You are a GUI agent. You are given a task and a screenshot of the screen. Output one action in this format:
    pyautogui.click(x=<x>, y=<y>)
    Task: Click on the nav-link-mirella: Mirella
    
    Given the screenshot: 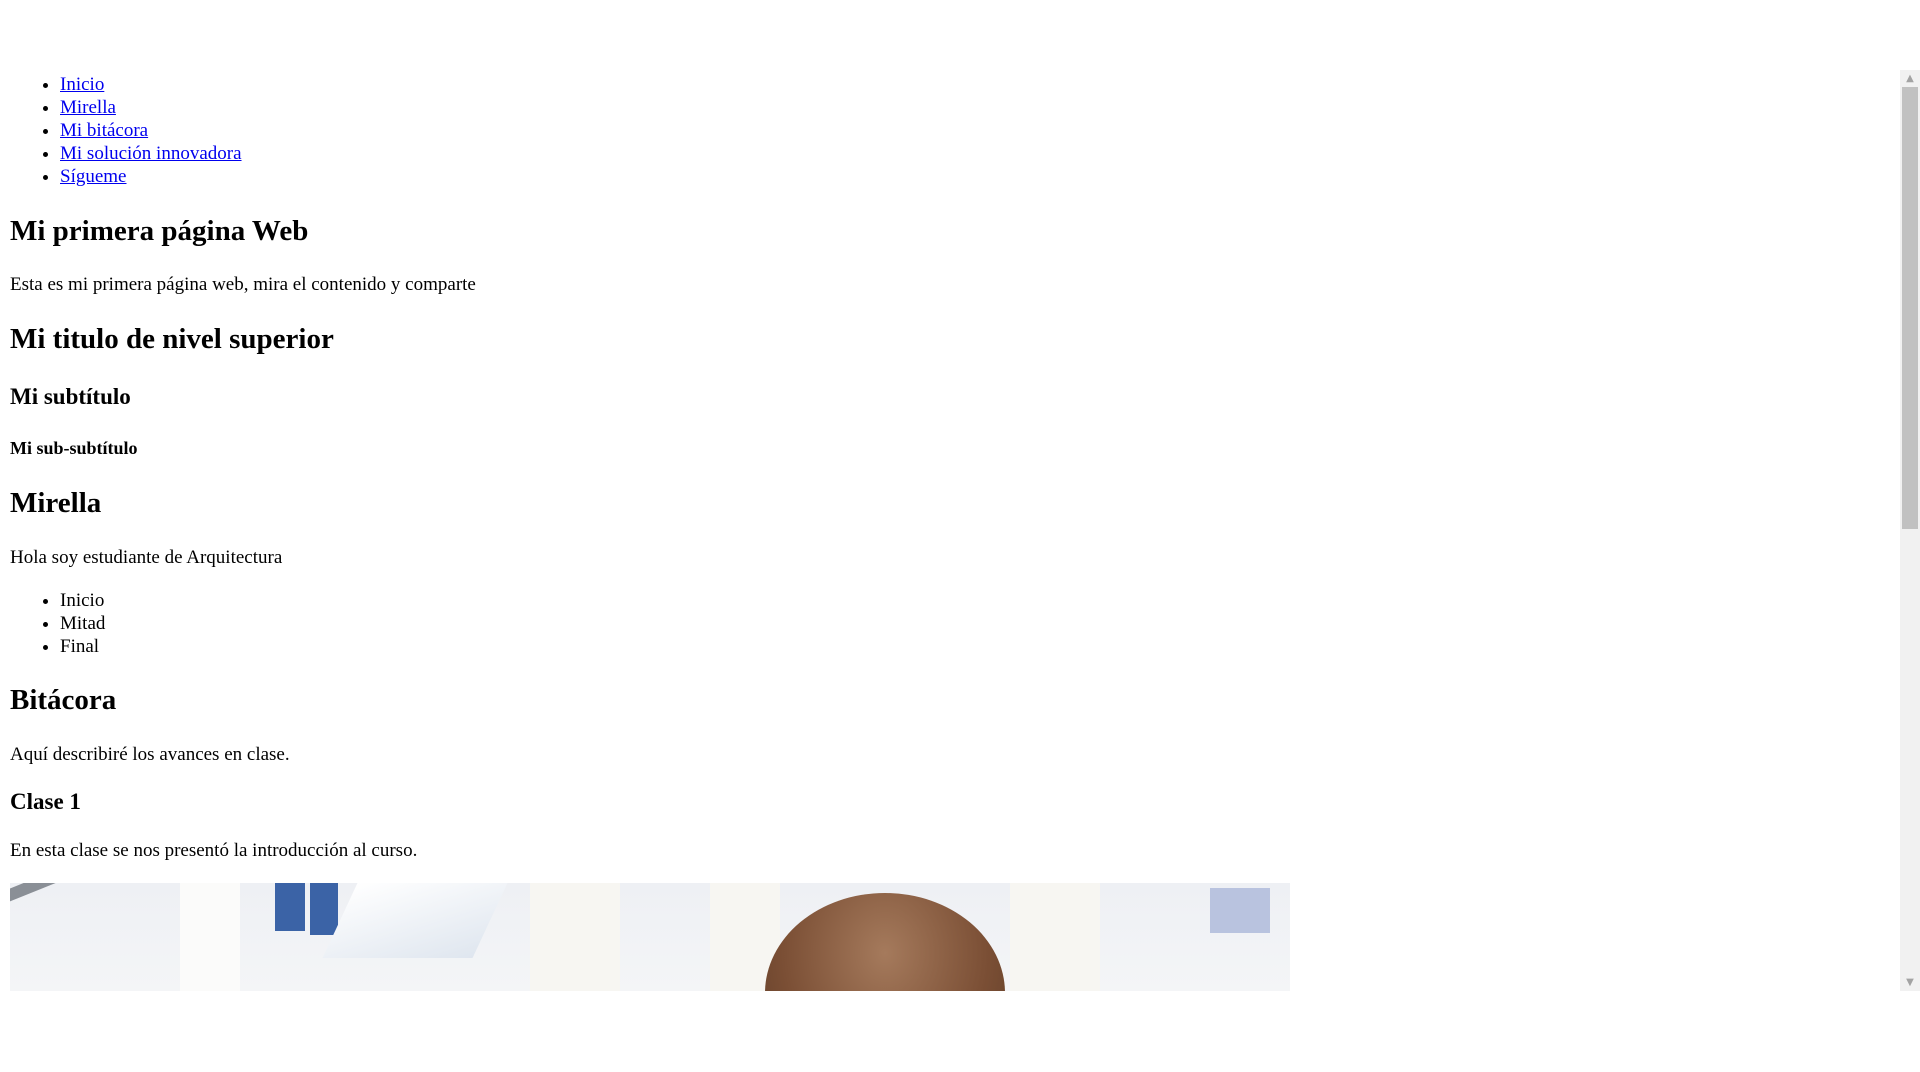 What is the action you would take?
    pyautogui.click(x=88, y=107)
    